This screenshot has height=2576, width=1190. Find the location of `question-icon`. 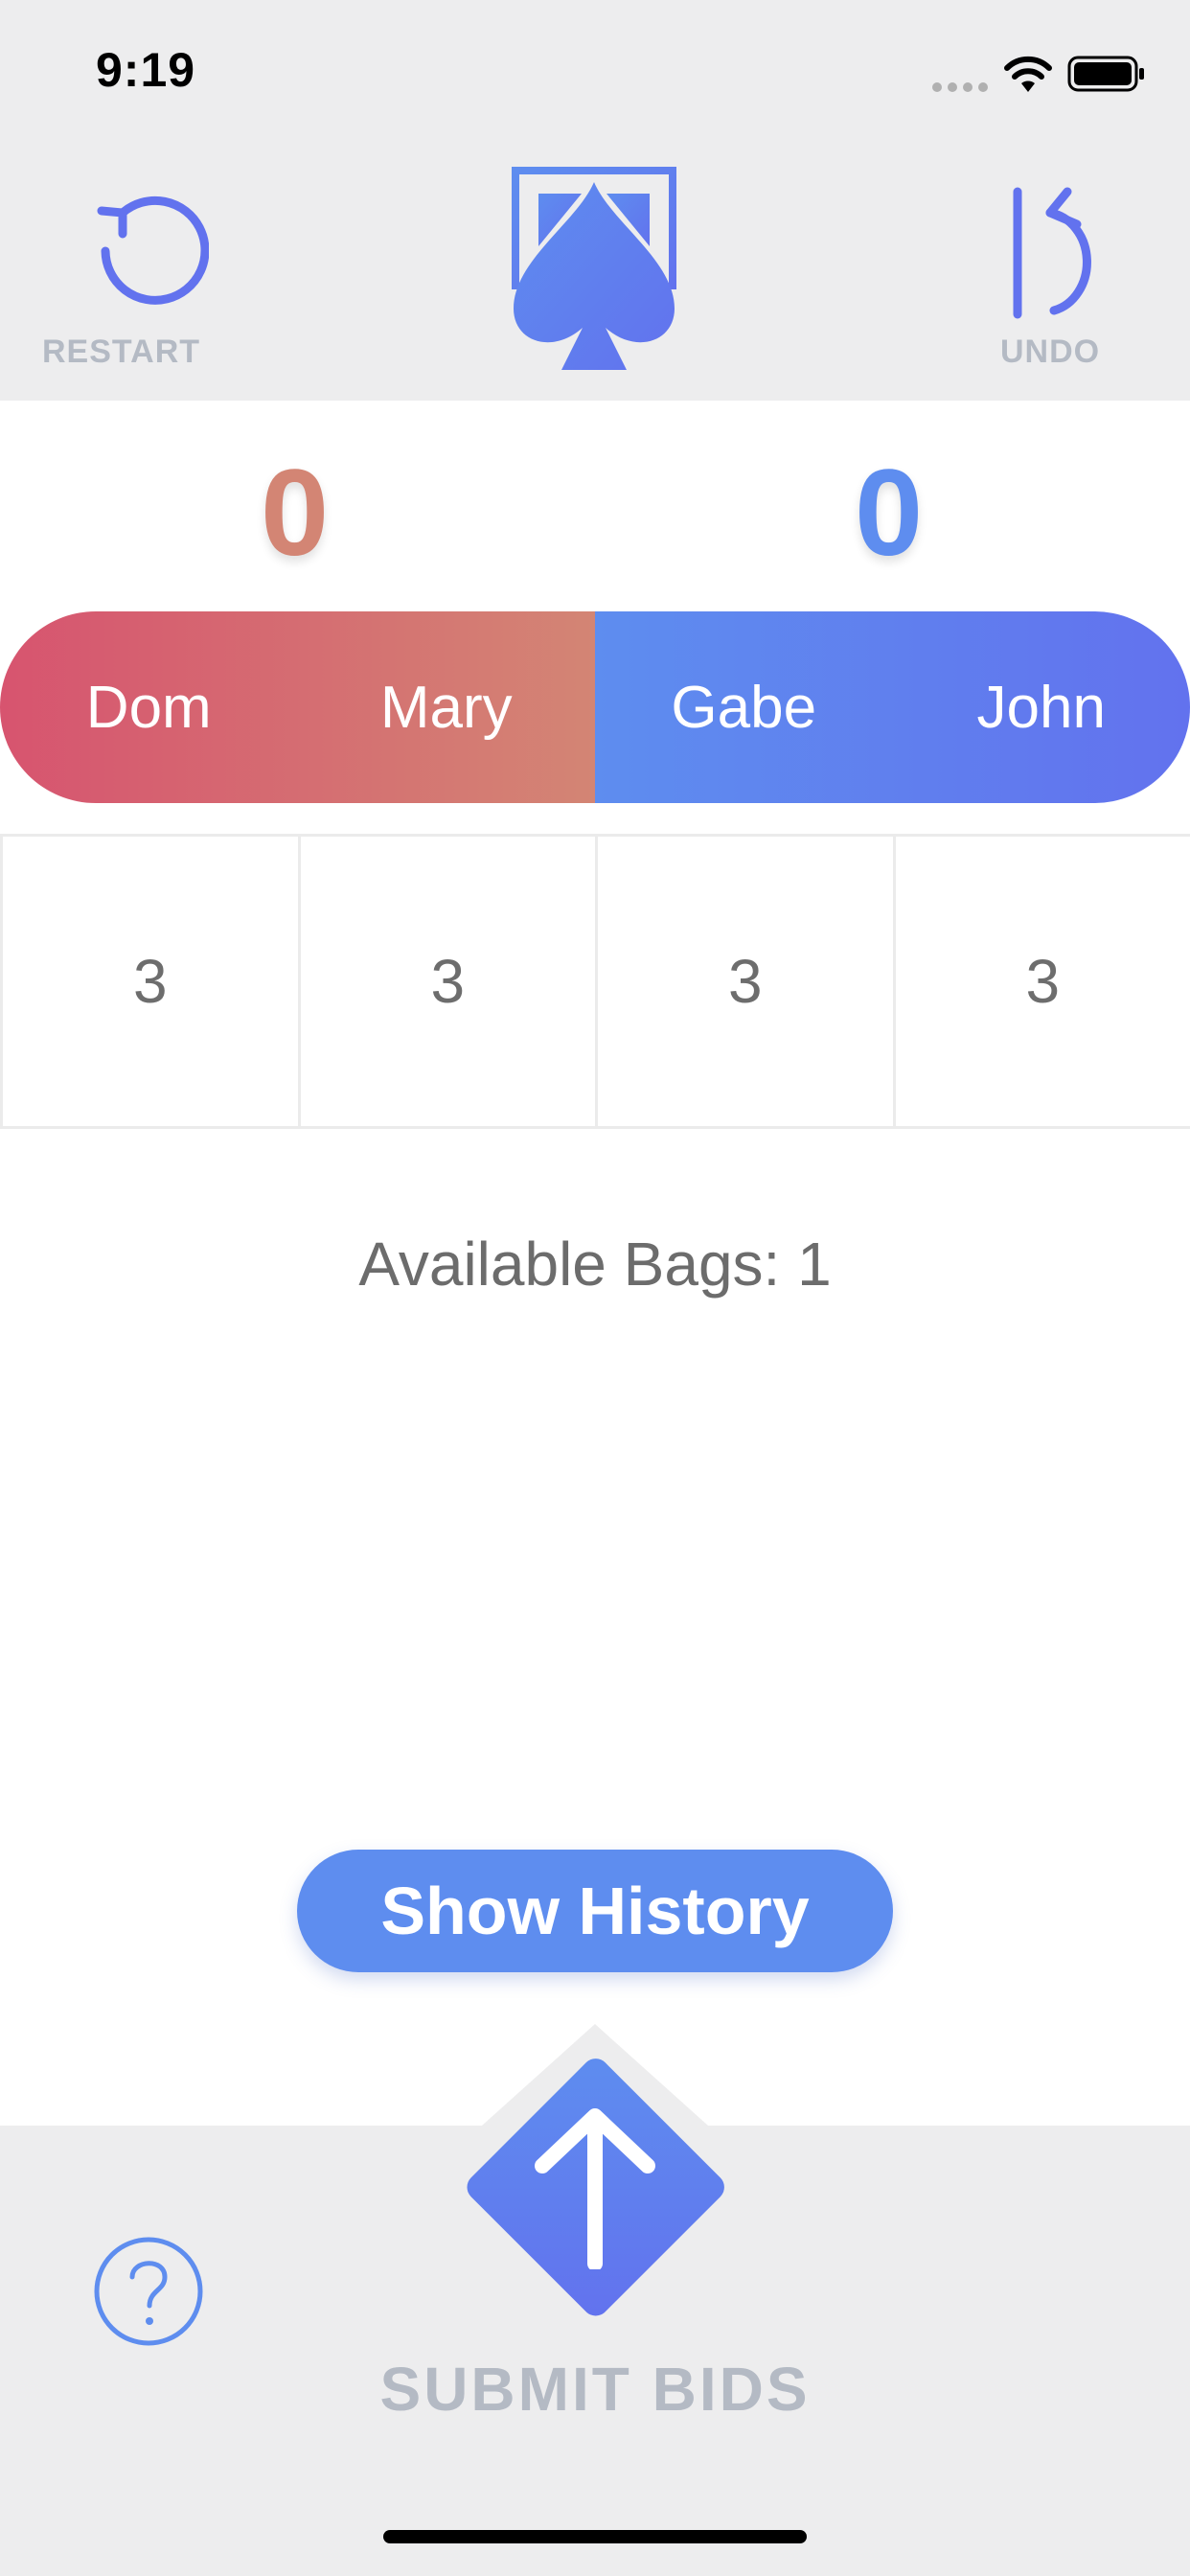

question-icon is located at coordinates (148, 2291).